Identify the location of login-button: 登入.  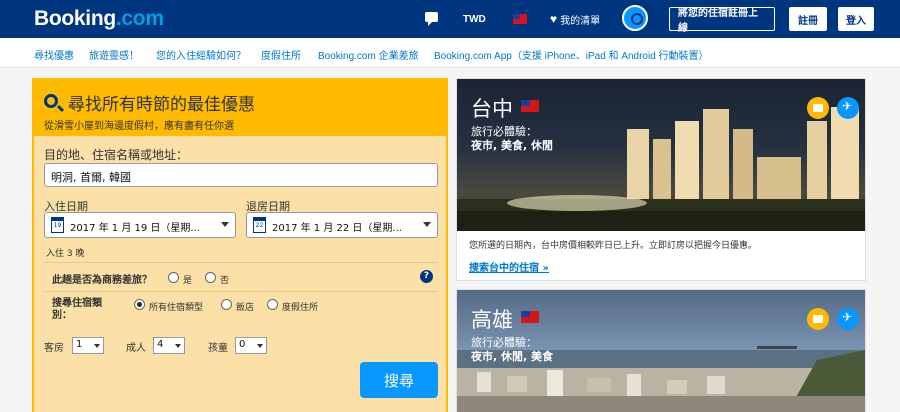
(856, 19).